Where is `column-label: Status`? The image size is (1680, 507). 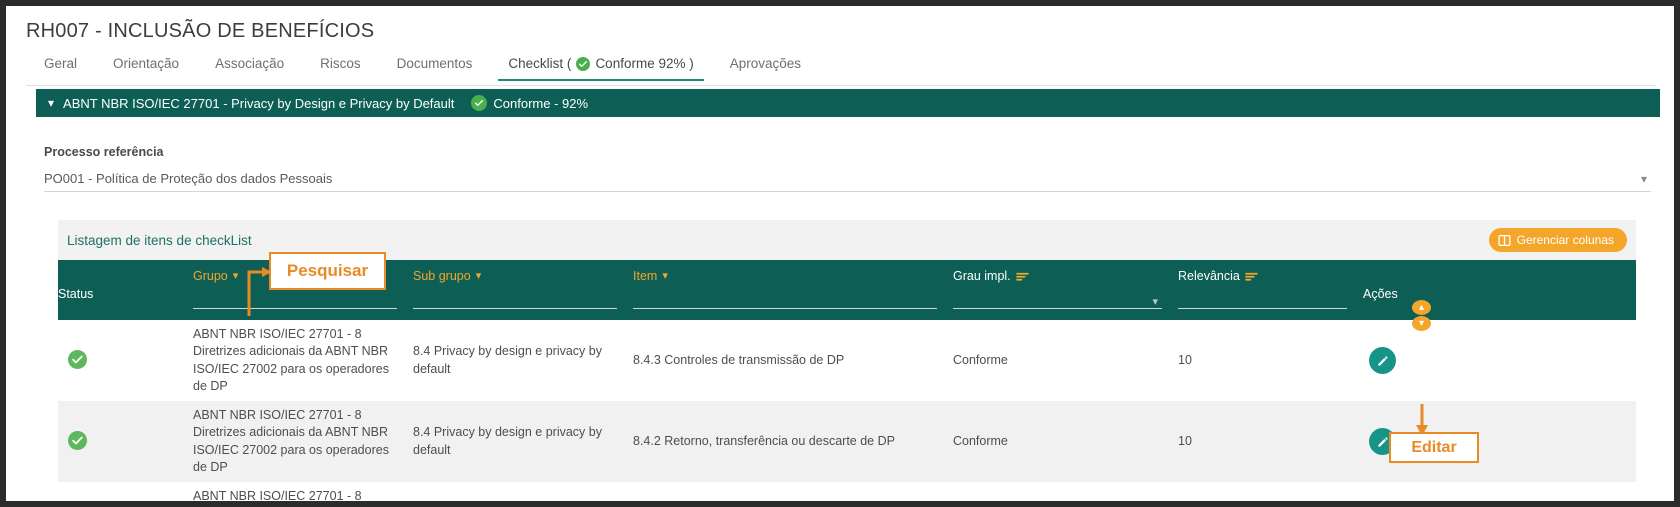
column-label: Status is located at coordinates (76, 294).